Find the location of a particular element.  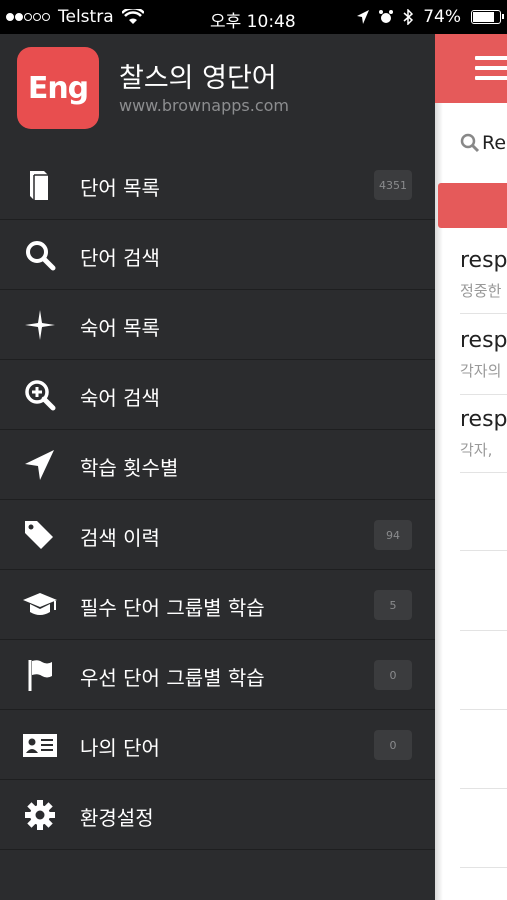

menu-item-essential-groups: 필수 단어 그룹별 학습 5 is located at coordinates (217, 605).